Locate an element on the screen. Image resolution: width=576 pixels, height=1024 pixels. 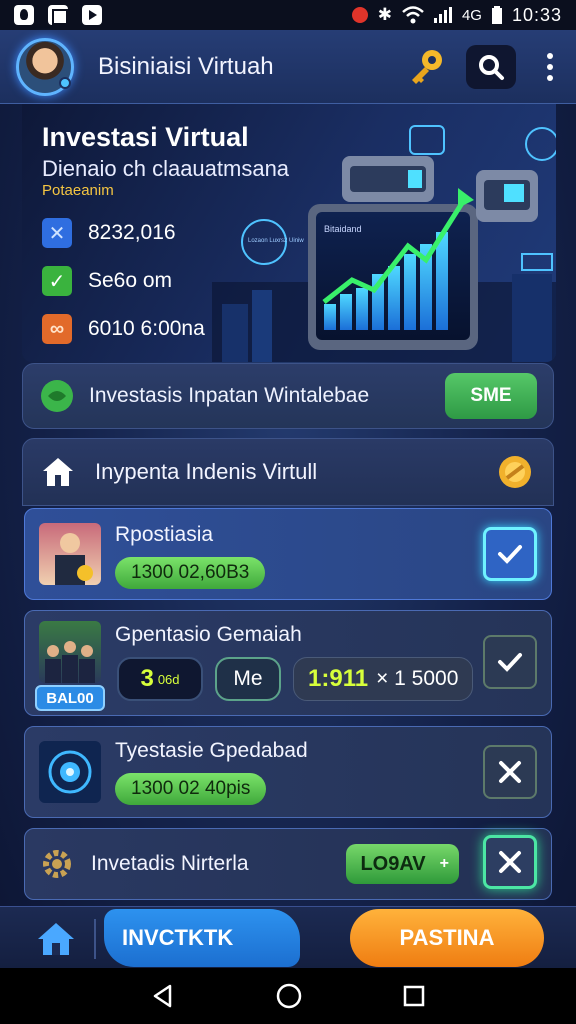
item-name: Tyestasie Gpedabad is located at coordinates (211, 750).